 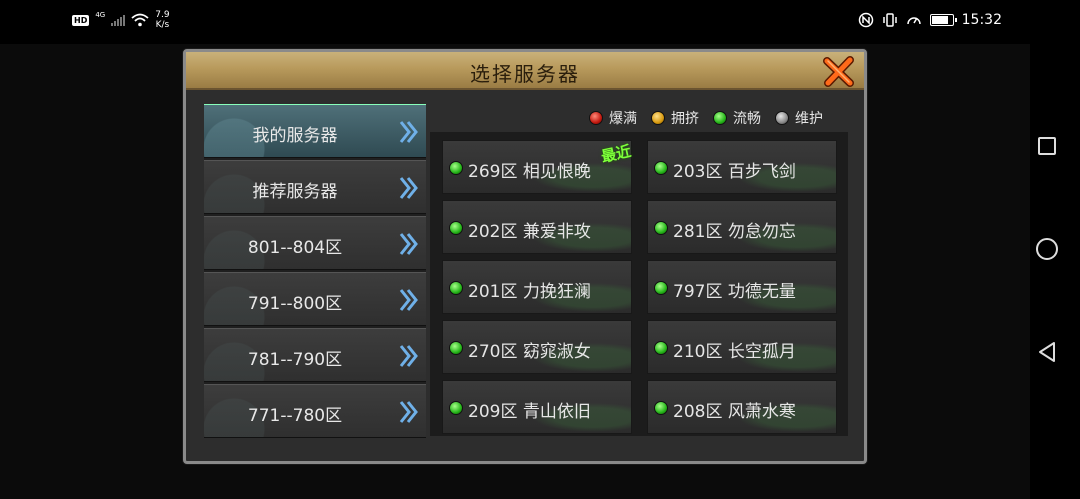 I want to click on speedometer-icon, so click(x=913, y=21).